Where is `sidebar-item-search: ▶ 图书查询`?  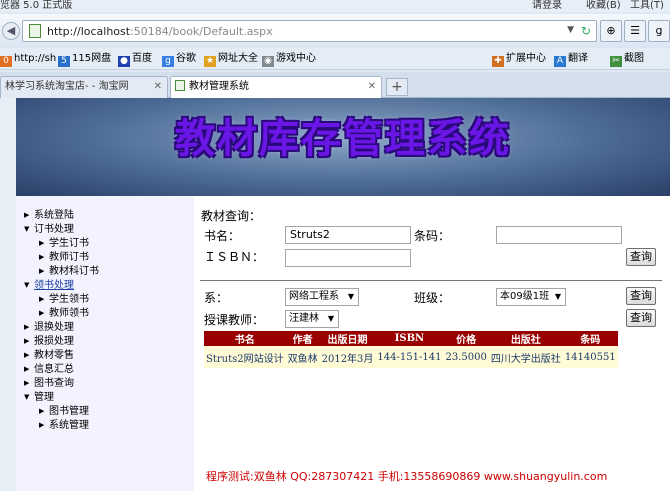
sidebar-item-search: ▶ 图书查询 is located at coordinates (61, 383).